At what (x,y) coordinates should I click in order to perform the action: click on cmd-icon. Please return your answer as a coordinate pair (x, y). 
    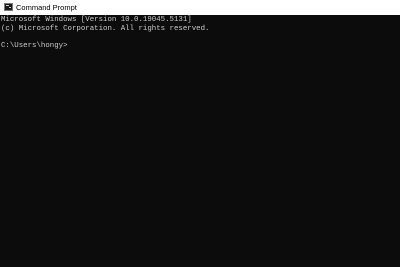
    Looking at the image, I should click on (8, 7).